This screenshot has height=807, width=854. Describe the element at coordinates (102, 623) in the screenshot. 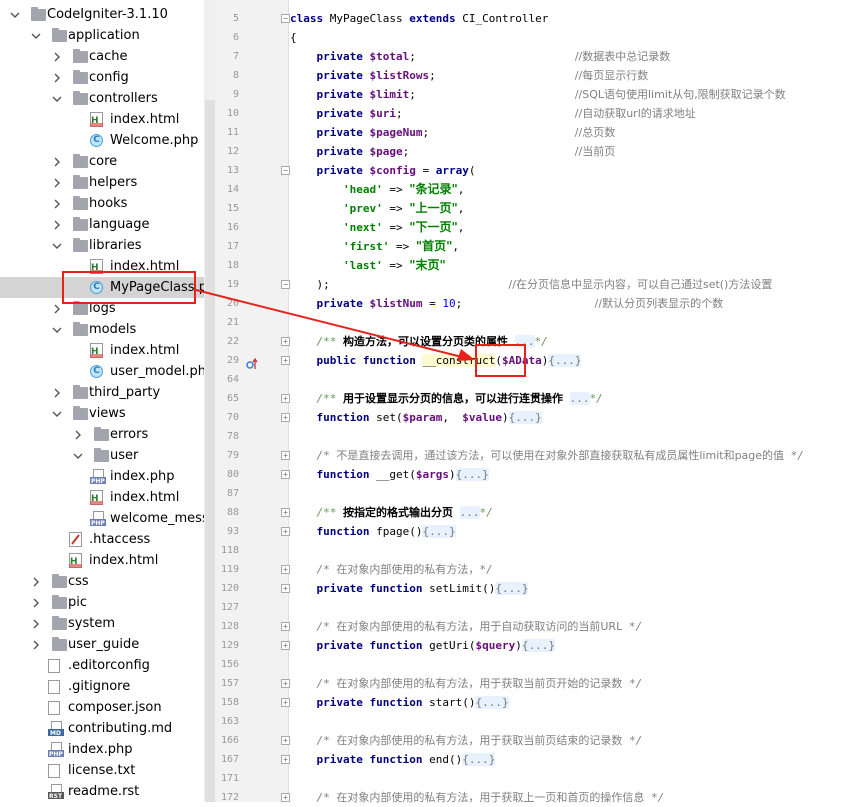

I see `tree-folder: system` at that location.